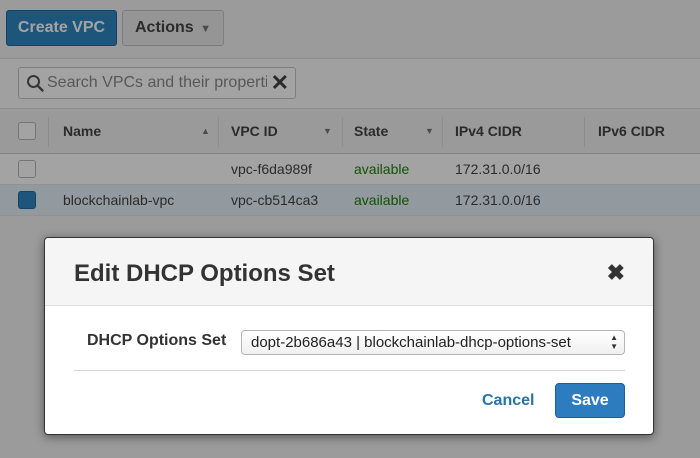 The width and height of the screenshot is (700, 458). Describe the element at coordinates (590, 400) in the screenshot. I see `save-button: Save` at that location.